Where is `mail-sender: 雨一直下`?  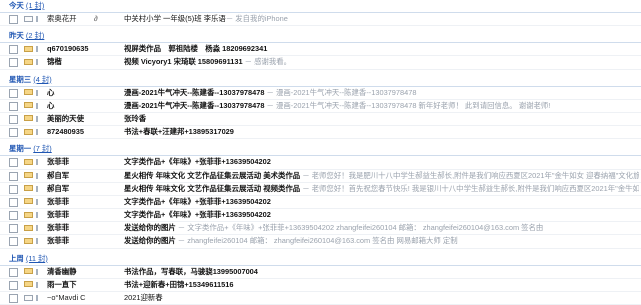 mail-sender: 雨一直下 is located at coordinates (84, 285).